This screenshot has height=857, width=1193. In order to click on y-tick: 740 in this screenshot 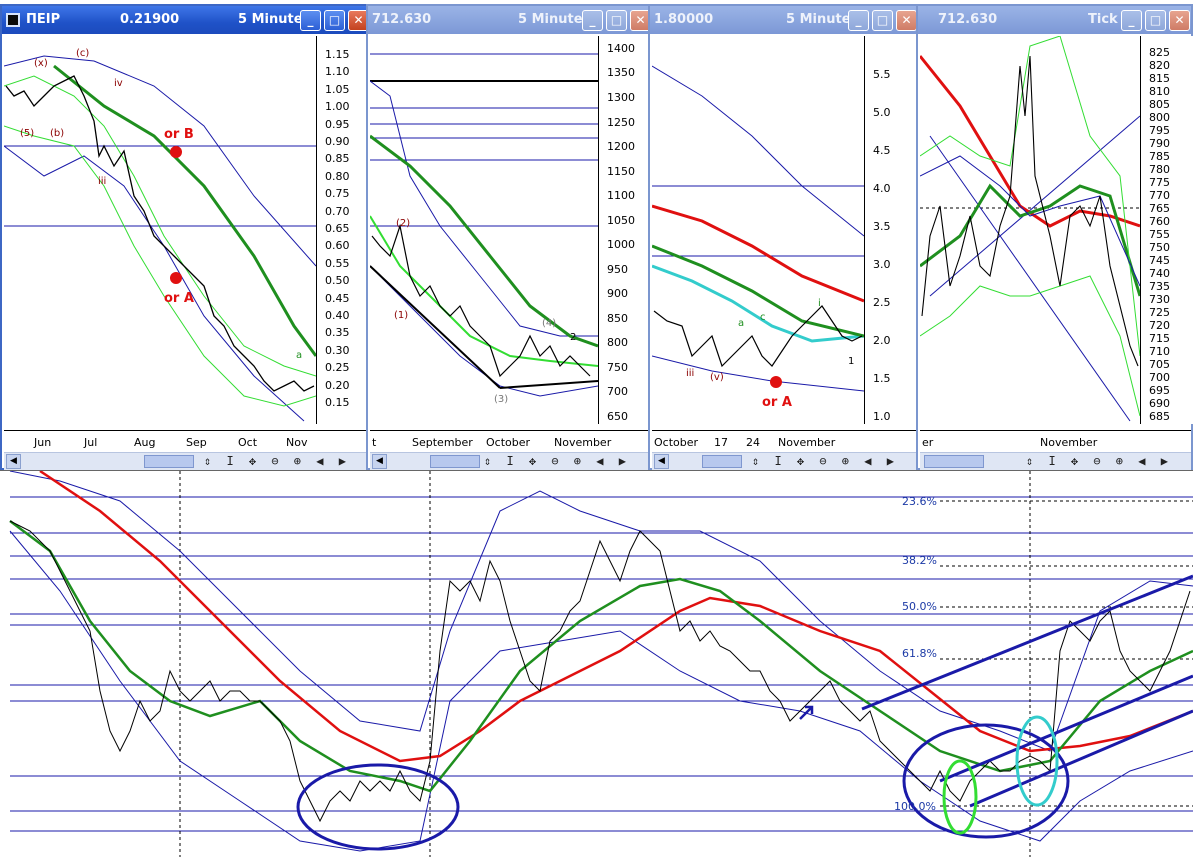, I will do `click(1159, 273)`.